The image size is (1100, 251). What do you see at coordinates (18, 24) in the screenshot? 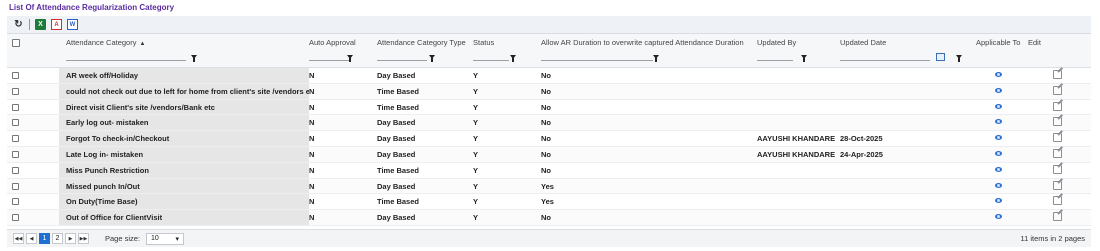
I see `refresh-icon: ↻` at bounding box center [18, 24].